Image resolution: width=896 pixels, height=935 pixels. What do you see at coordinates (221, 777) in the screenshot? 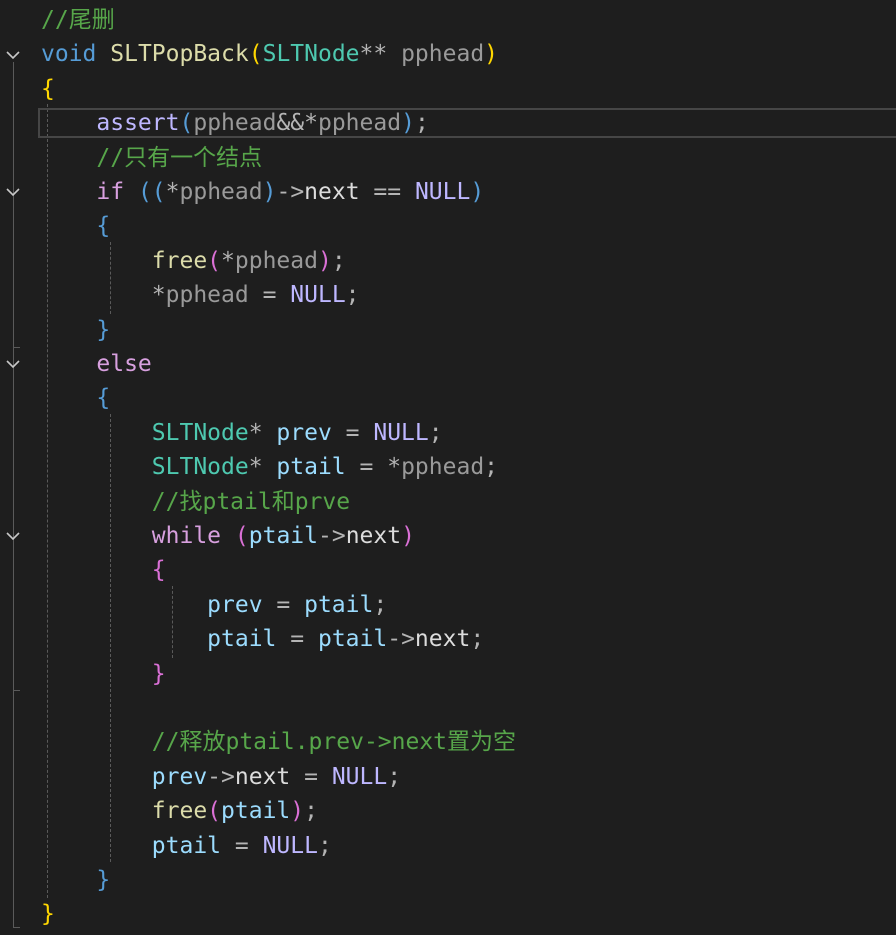
I see `code-text: prev->next = NULL;` at bounding box center [221, 777].